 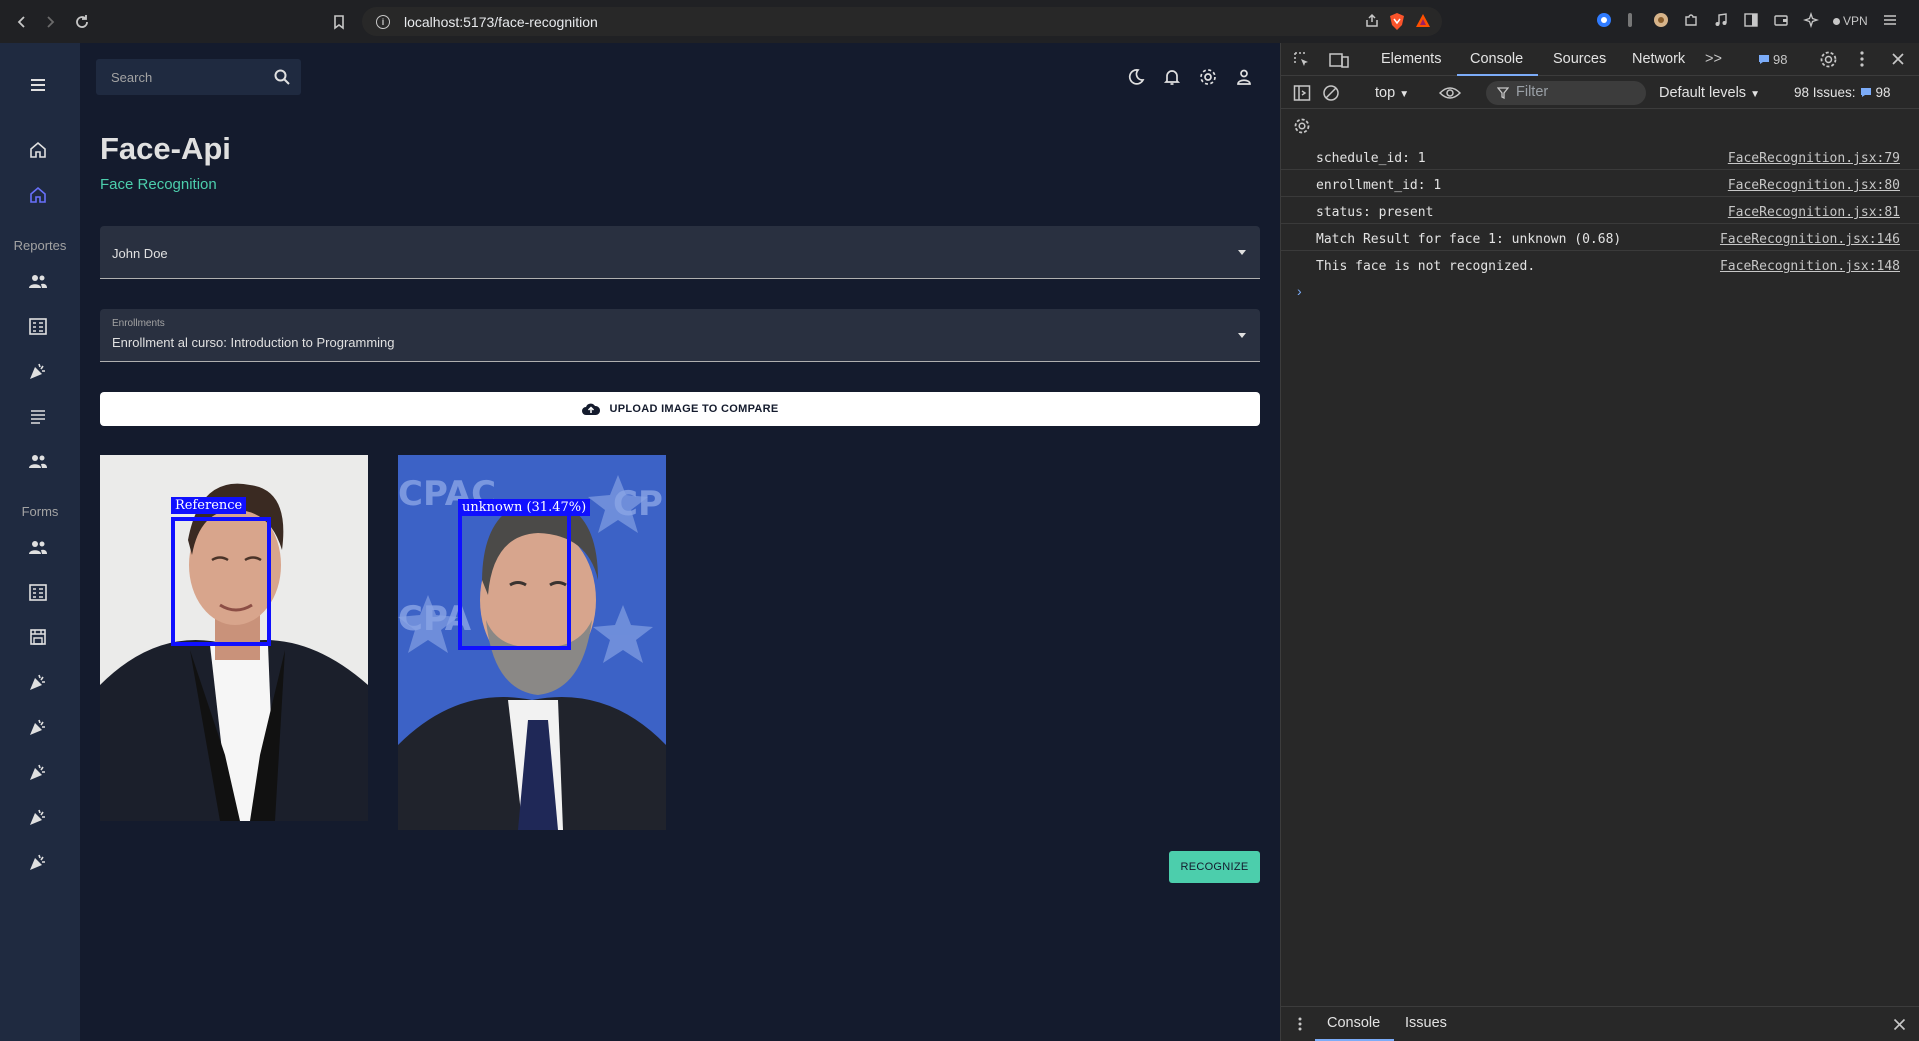 I want to click on close-drawer-icon, so click(x=1899, y=1024).